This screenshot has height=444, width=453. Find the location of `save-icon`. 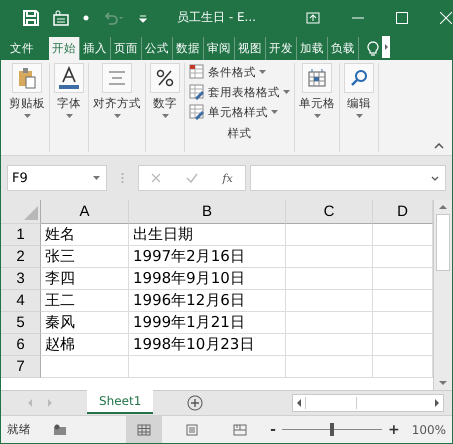

save-icon is located at coordinates (31, 18).